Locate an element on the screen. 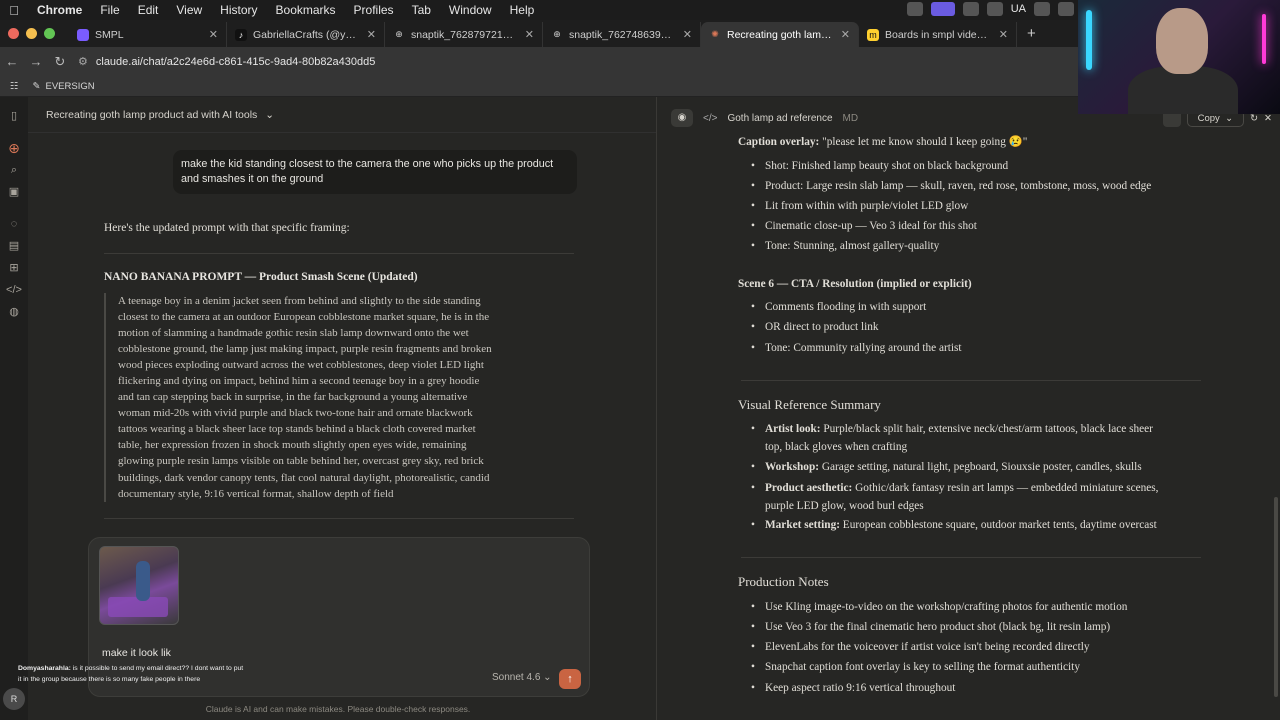 The image size is (1280, 720). artifacts-icon: ▤ is located at coordinates (14, 246).